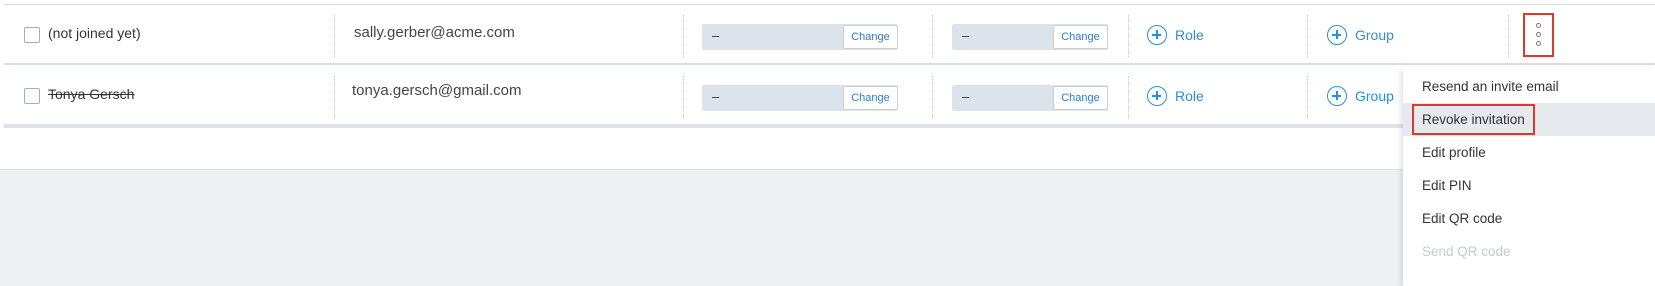 The width and height of the screenshot is (1655, 286). I want to click on menu-item-edit-profile: Edit profile, so click(1529, 152).